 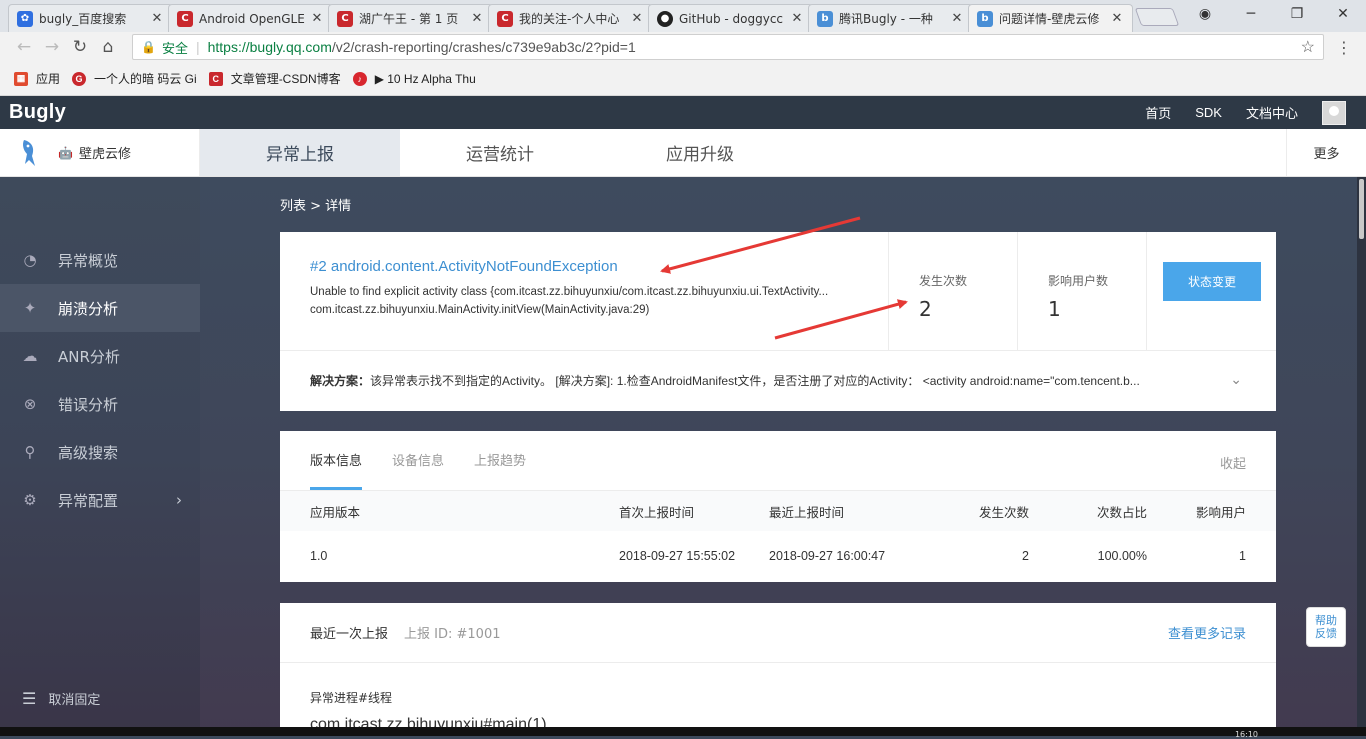 I want to click on tab-upgrade: 应用升级, so click(x=700, y=152).